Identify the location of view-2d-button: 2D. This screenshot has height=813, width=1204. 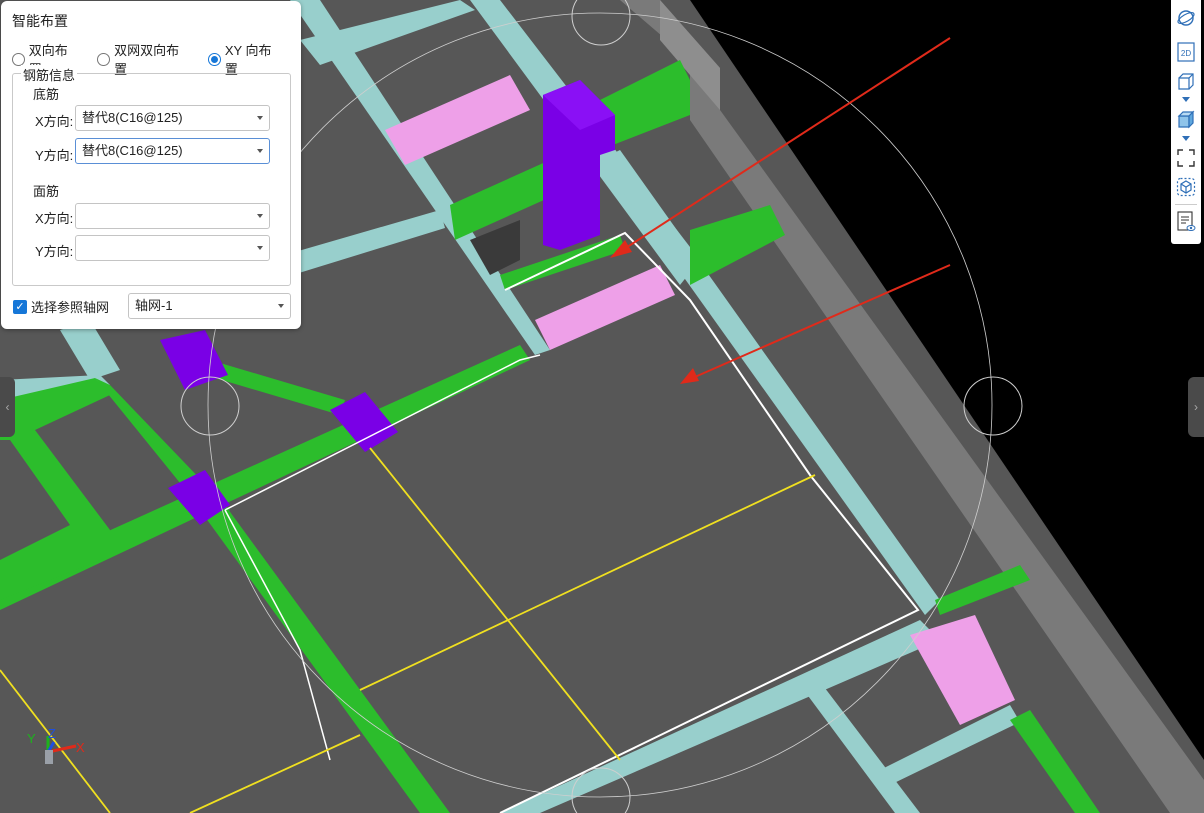
(1186, 52).